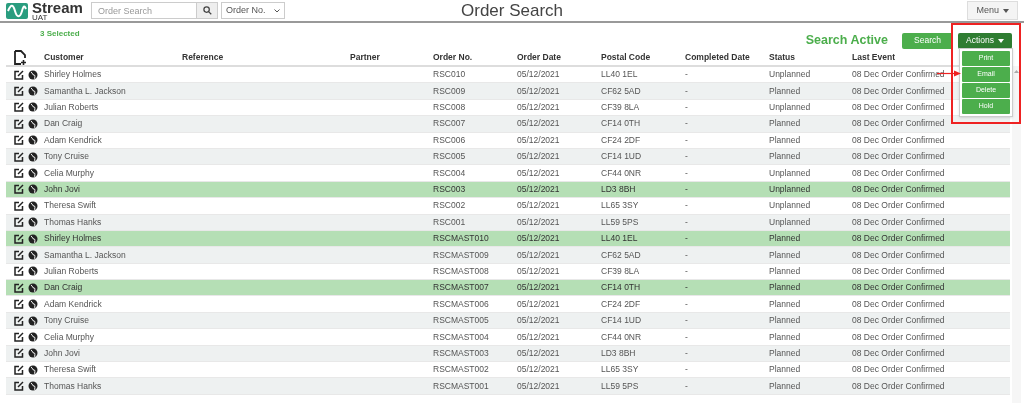 The image size is (1024, 403). I want to click on table-cell: RSCMAST007, so click(461, 288).